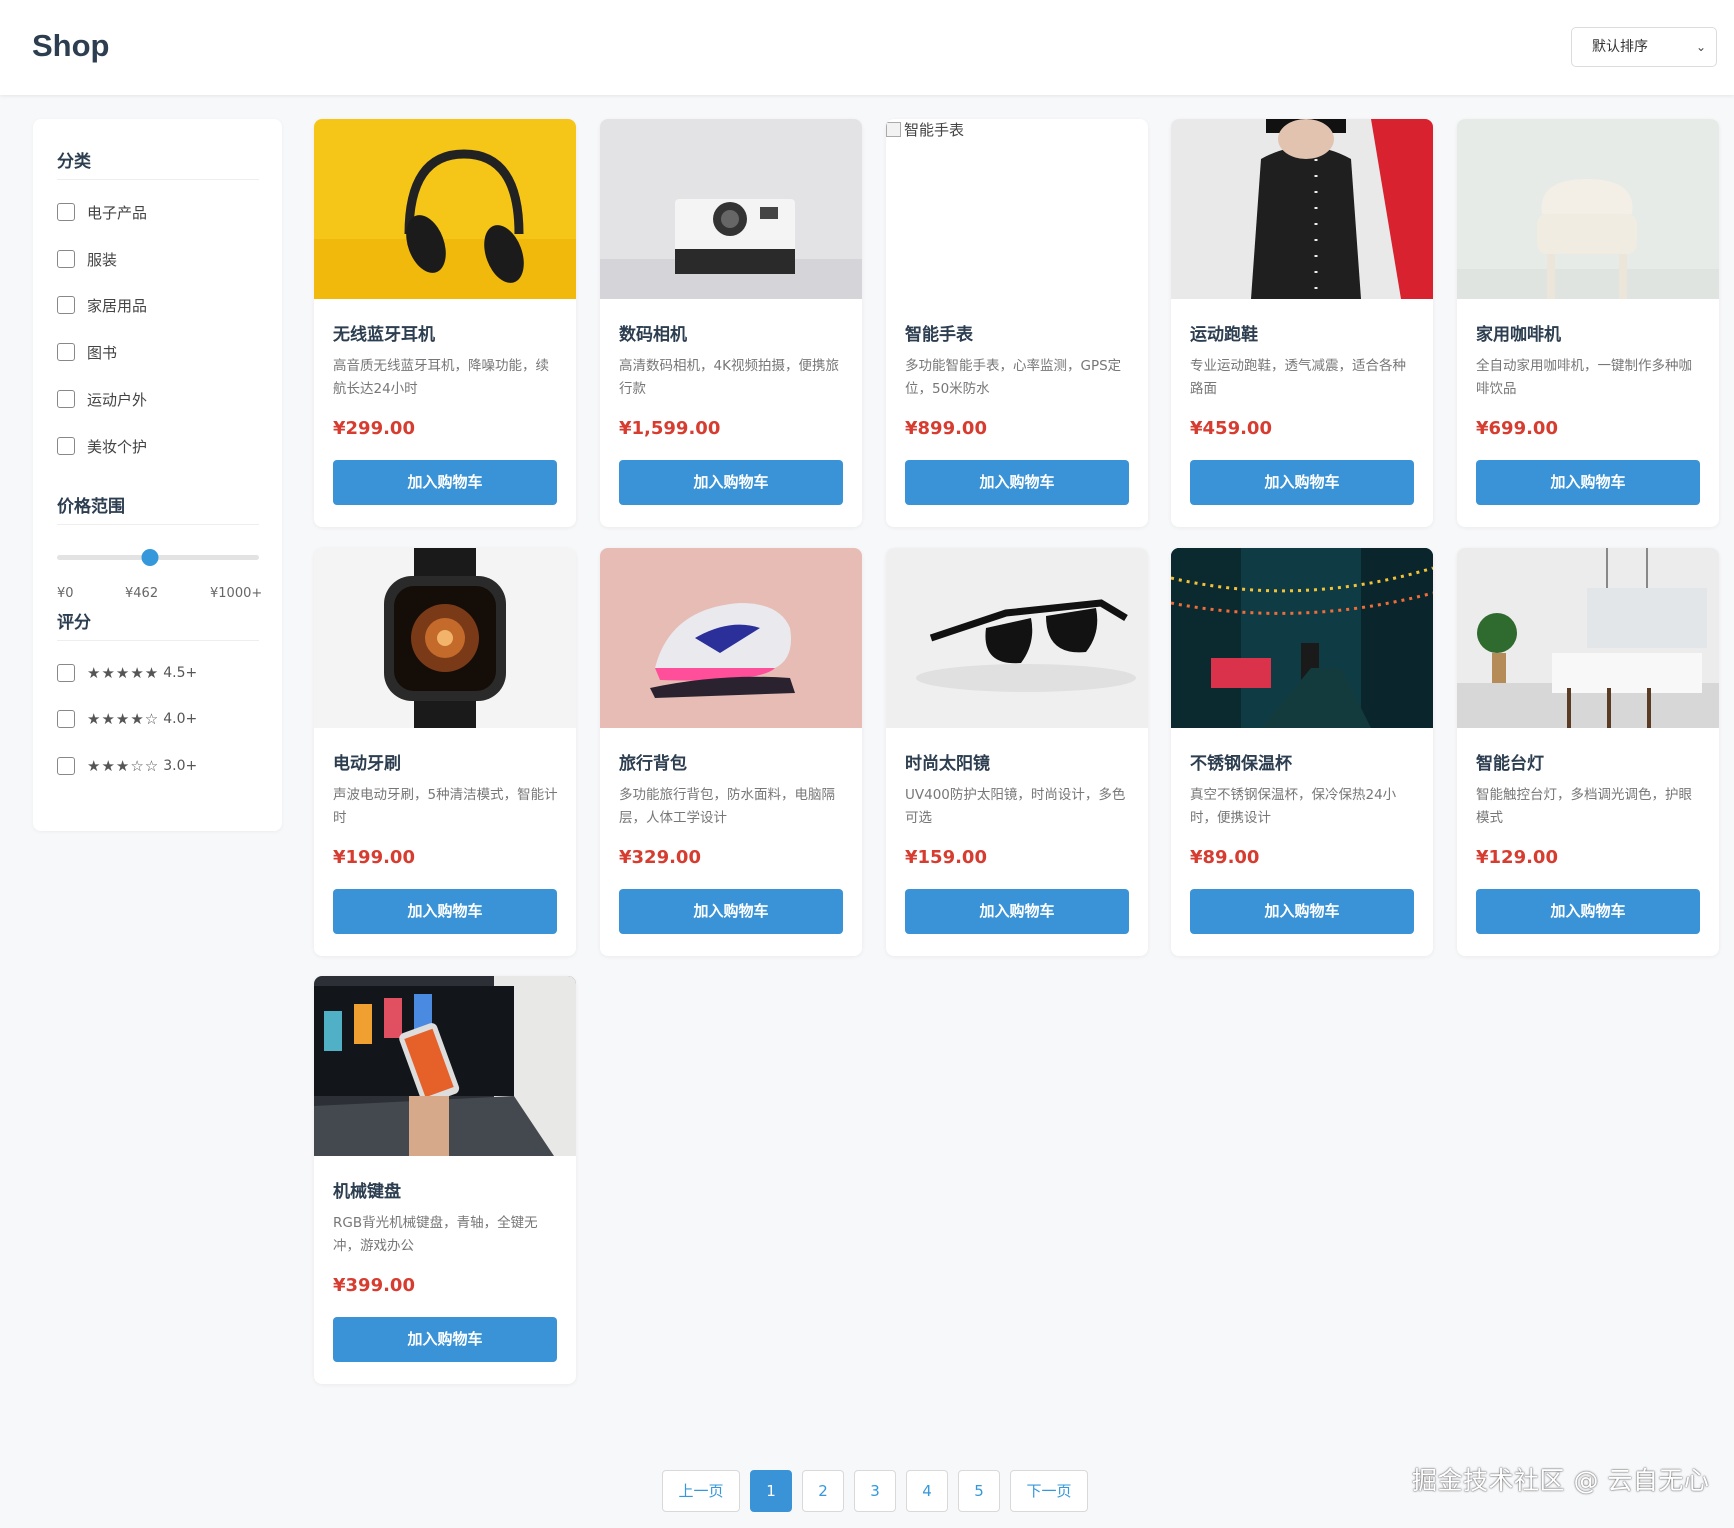 The image size is (1734, 1528). I want to click on category-item: 电子产品, so click(102, 212).